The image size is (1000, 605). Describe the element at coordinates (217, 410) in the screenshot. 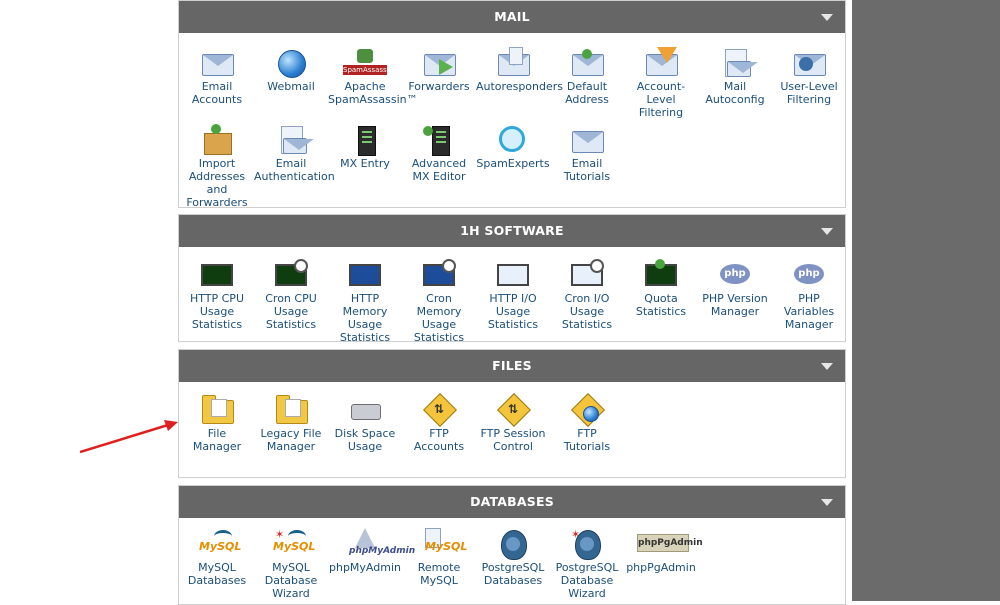

I see `file-manager-icon` at that location.